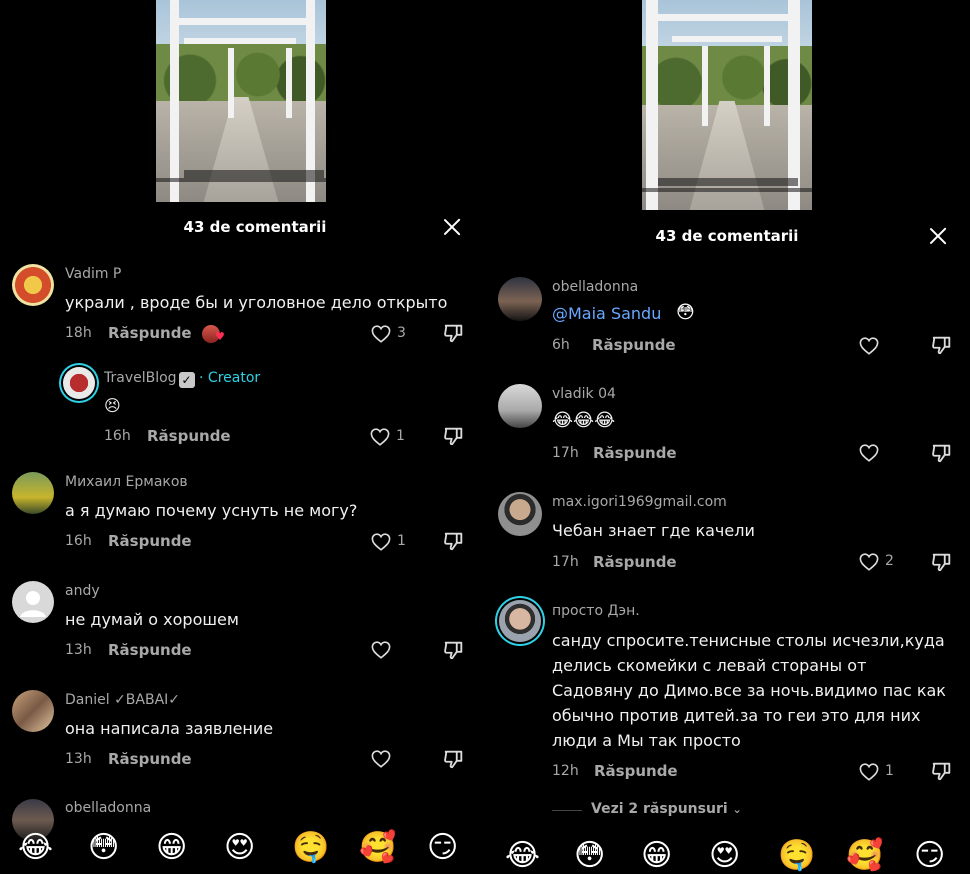 The height and width of the screenshot is (874, 970). I want to click on comment-time: 18h, so click(78, 333).